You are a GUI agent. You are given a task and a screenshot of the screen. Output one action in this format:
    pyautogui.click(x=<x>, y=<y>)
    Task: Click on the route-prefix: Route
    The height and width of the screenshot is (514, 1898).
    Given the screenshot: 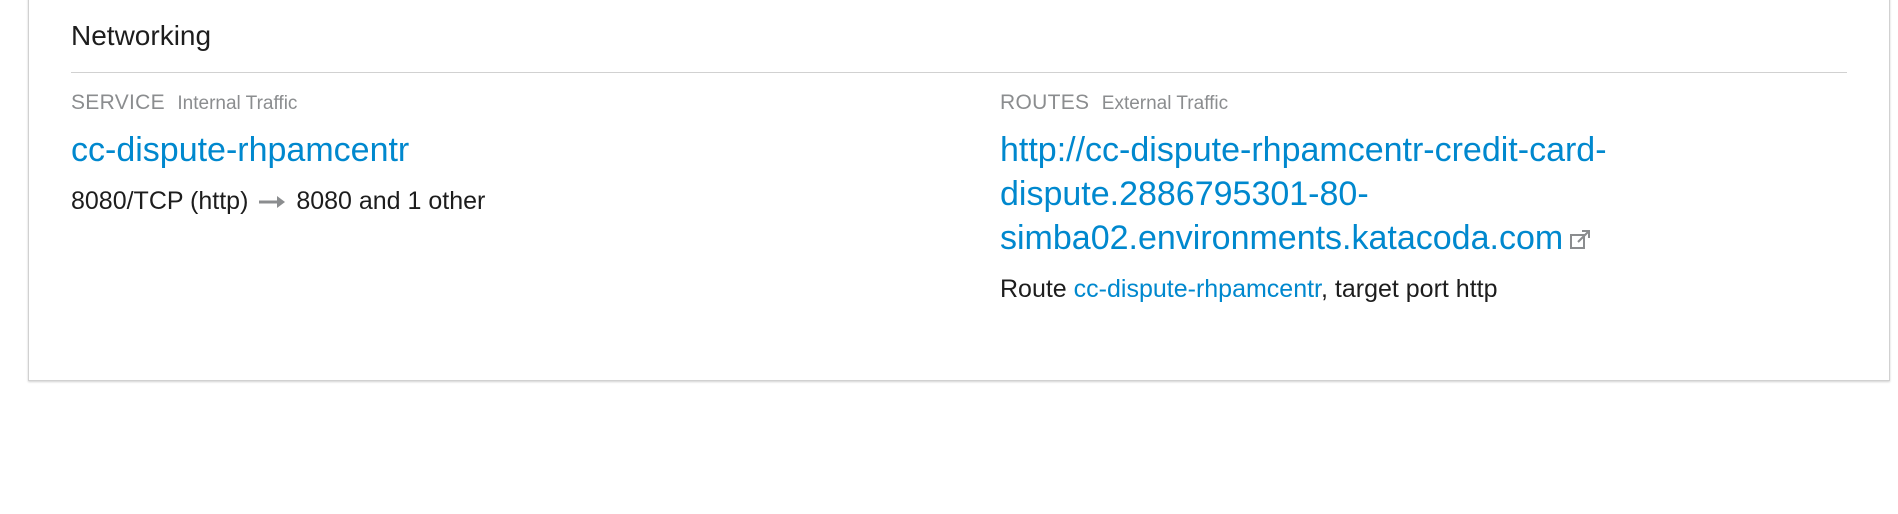 What is the action you would take?
    pyautogui.click(x=1037, y=289)
    